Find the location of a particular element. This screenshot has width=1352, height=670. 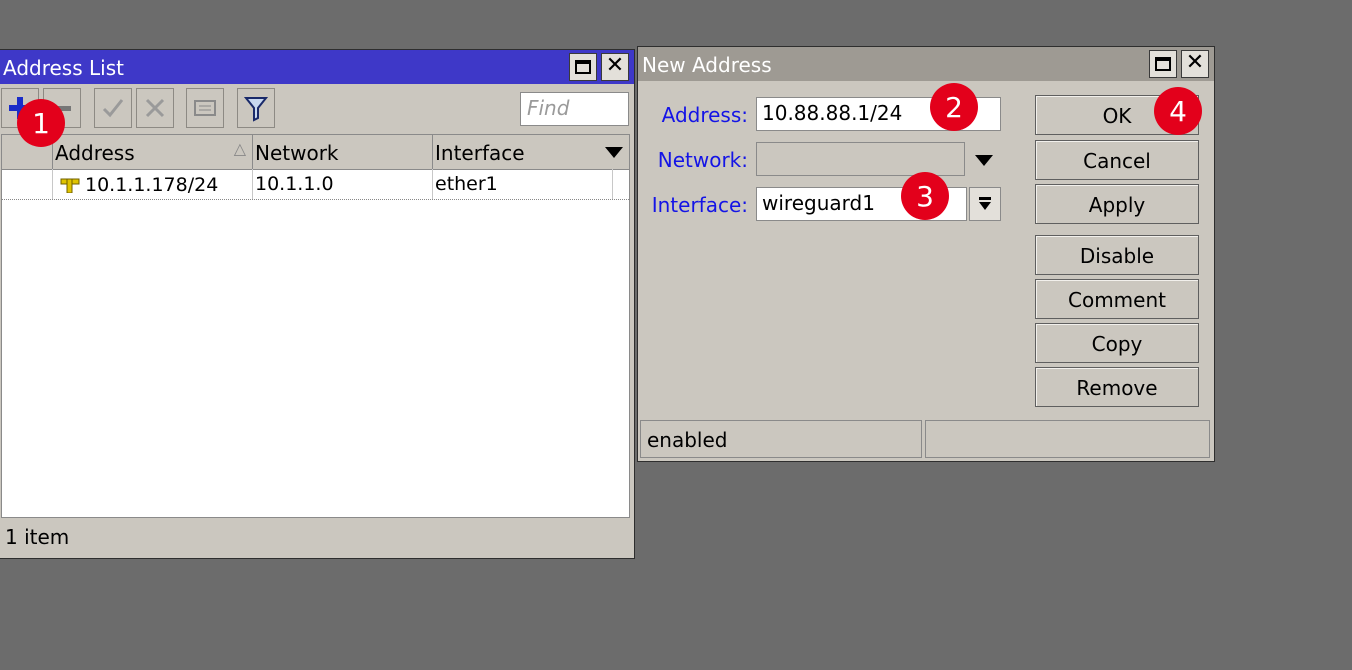

status-secondary is located at coordinates (1067, 439).